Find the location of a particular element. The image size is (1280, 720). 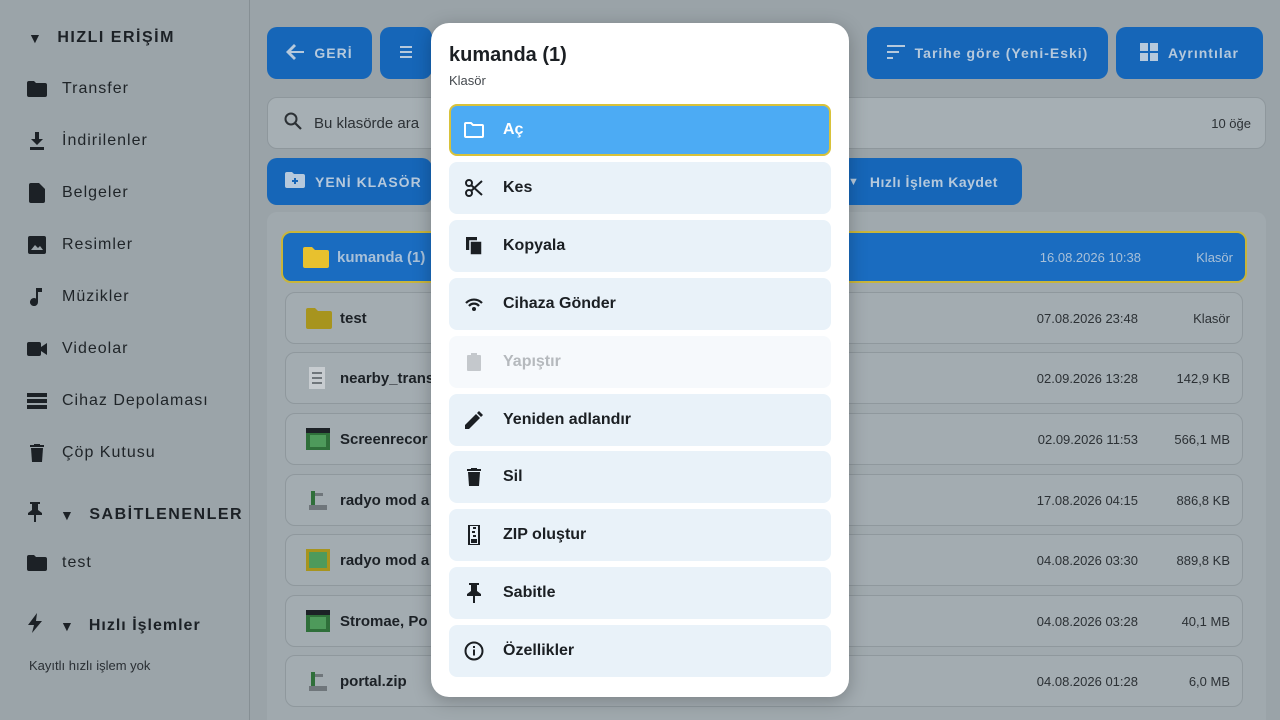

file-date: 04.08.2026 01:28 is located at coordinates (1087, 681).